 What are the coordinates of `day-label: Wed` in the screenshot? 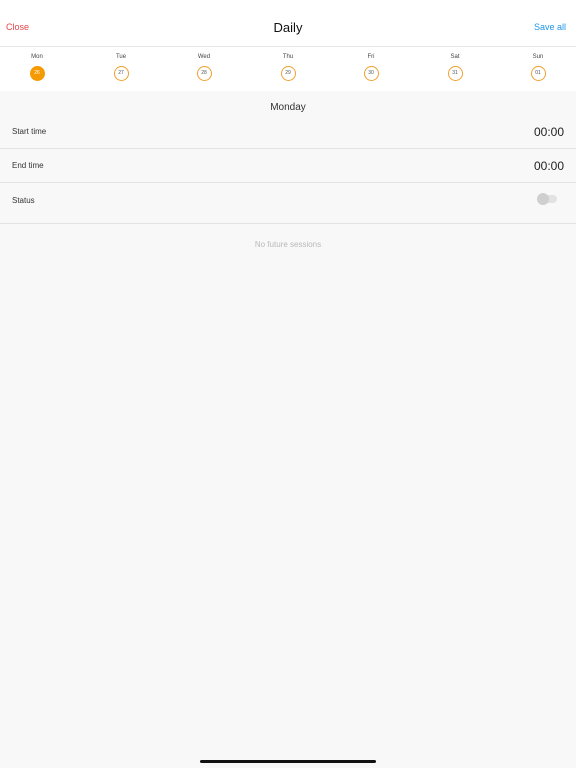 It's located at (204, 57).